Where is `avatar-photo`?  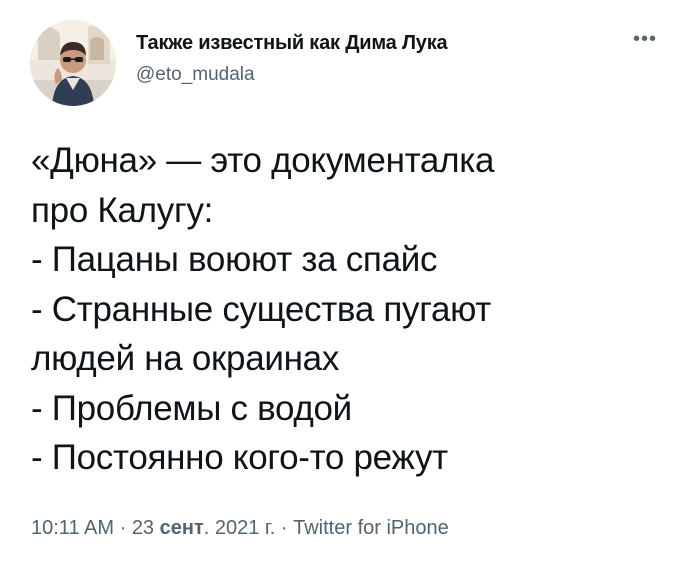 avatar-photo is located at coordinates (73, 63).